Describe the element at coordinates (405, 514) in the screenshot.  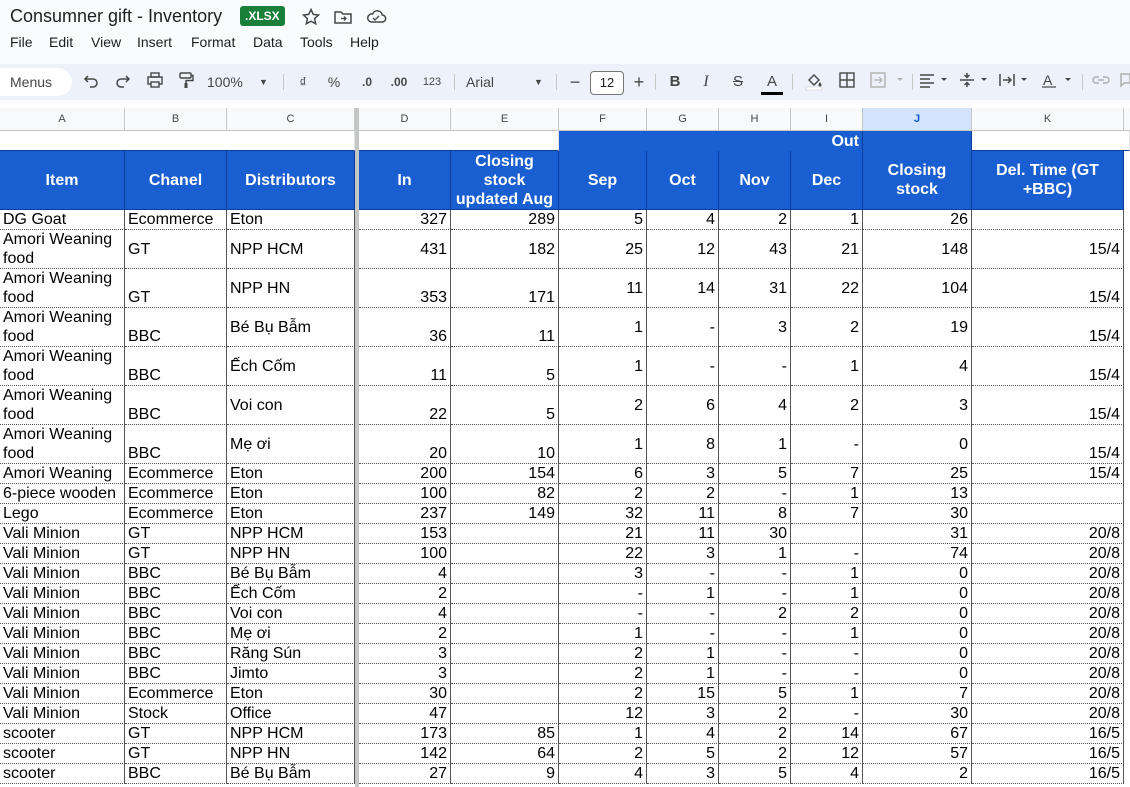
I see `cell-in: 237` at that location.